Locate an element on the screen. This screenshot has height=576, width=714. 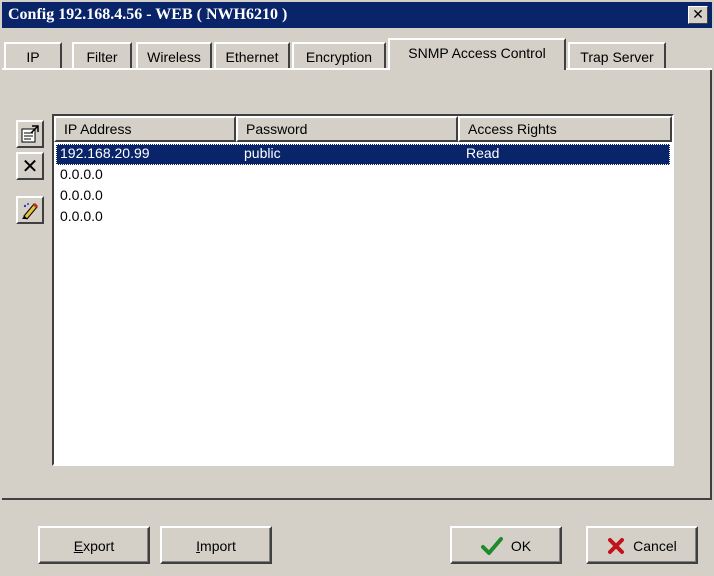
tab-ip: IP is located at coordinates (33, 56).